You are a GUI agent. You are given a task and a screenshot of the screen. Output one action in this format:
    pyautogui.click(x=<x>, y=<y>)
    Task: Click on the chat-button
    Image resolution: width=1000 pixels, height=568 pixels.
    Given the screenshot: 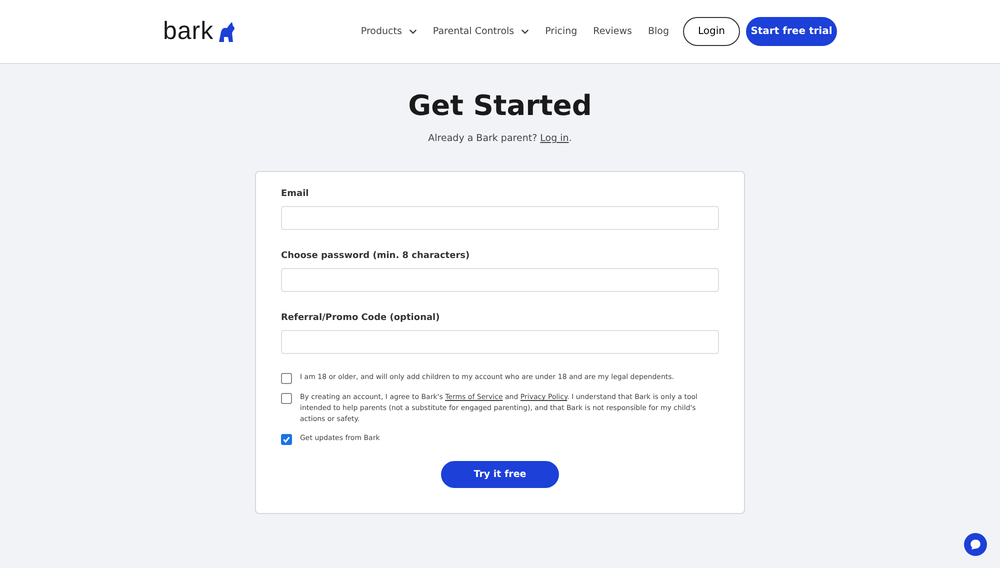 What is the action you would take?
    pyautogui.click(x=975, y=544)
    